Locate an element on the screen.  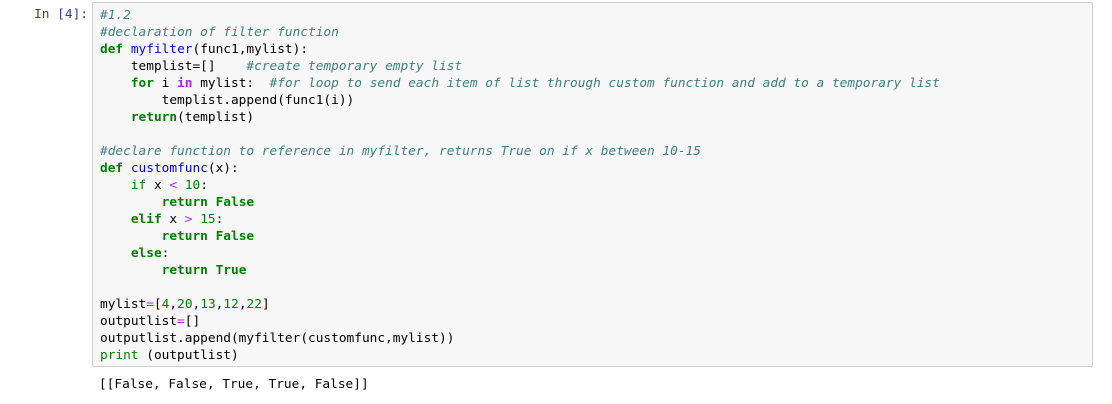
code-line-10: def customfunc(x): is located at coordinates (596, 168).